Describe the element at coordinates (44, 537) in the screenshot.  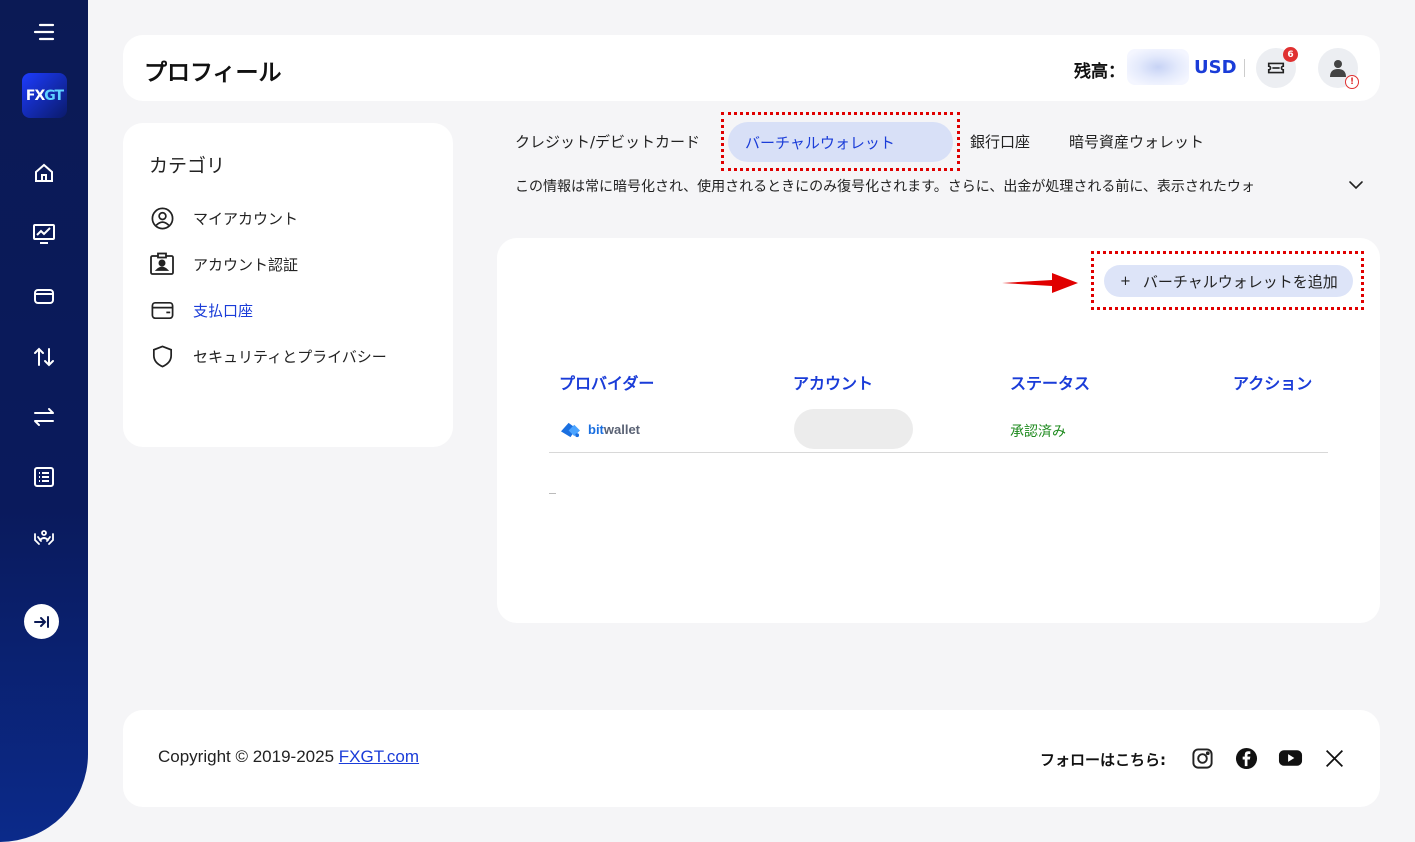
I see `partner-icon` at that location.